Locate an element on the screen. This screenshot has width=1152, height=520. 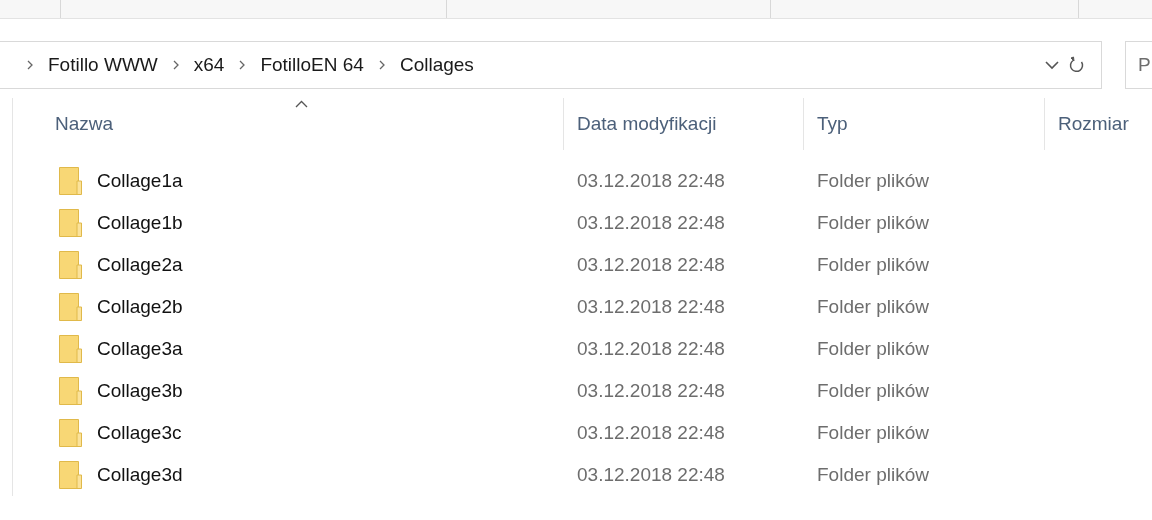
column-header: Data modyfikacji is located at coordinates (647, 124).